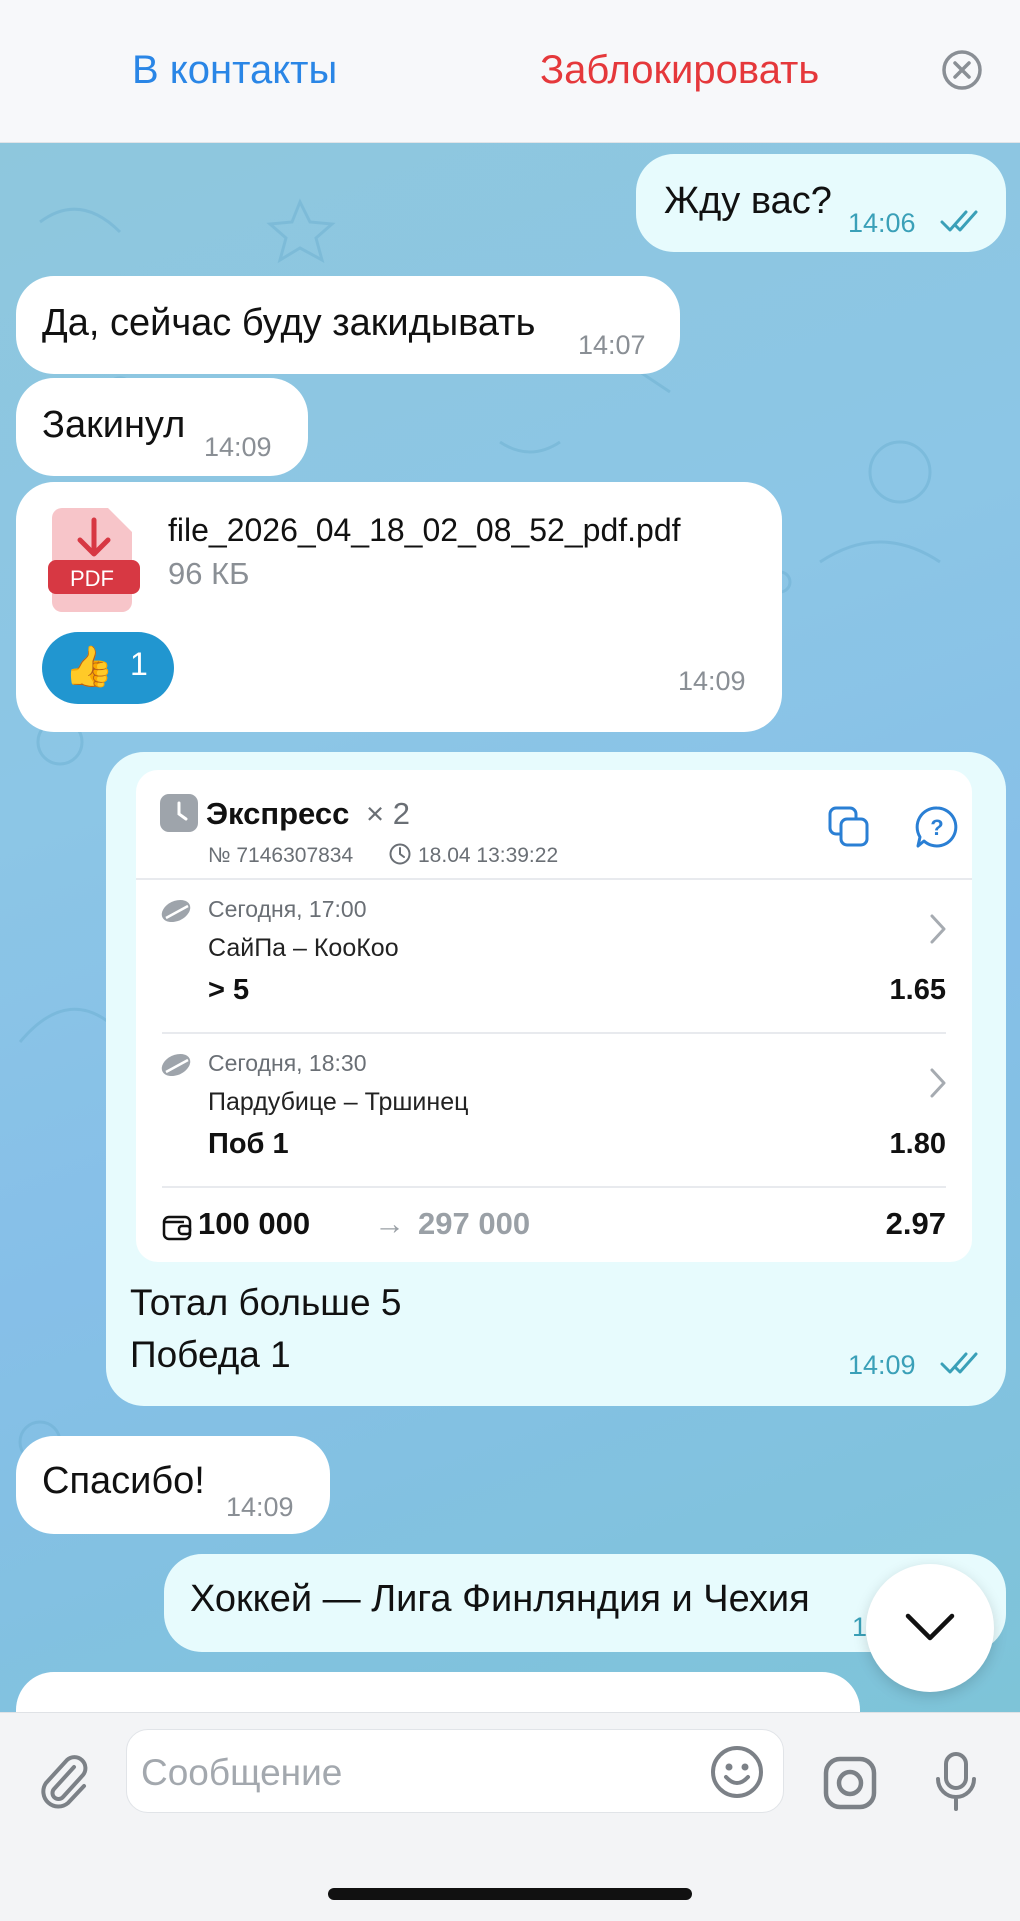  I want to click on message-incoming: Да, сейчас буду закидывать 14:07, so click(348, 325).